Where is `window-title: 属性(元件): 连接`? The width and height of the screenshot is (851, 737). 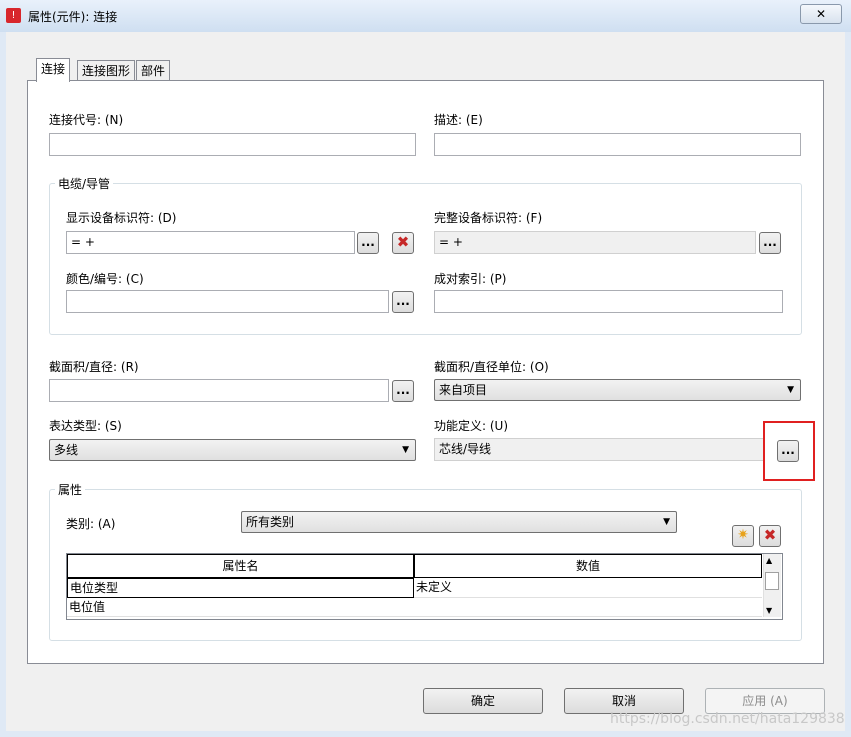
window-title: 属性(元件): 连接 is located at coordinates (73, 17).